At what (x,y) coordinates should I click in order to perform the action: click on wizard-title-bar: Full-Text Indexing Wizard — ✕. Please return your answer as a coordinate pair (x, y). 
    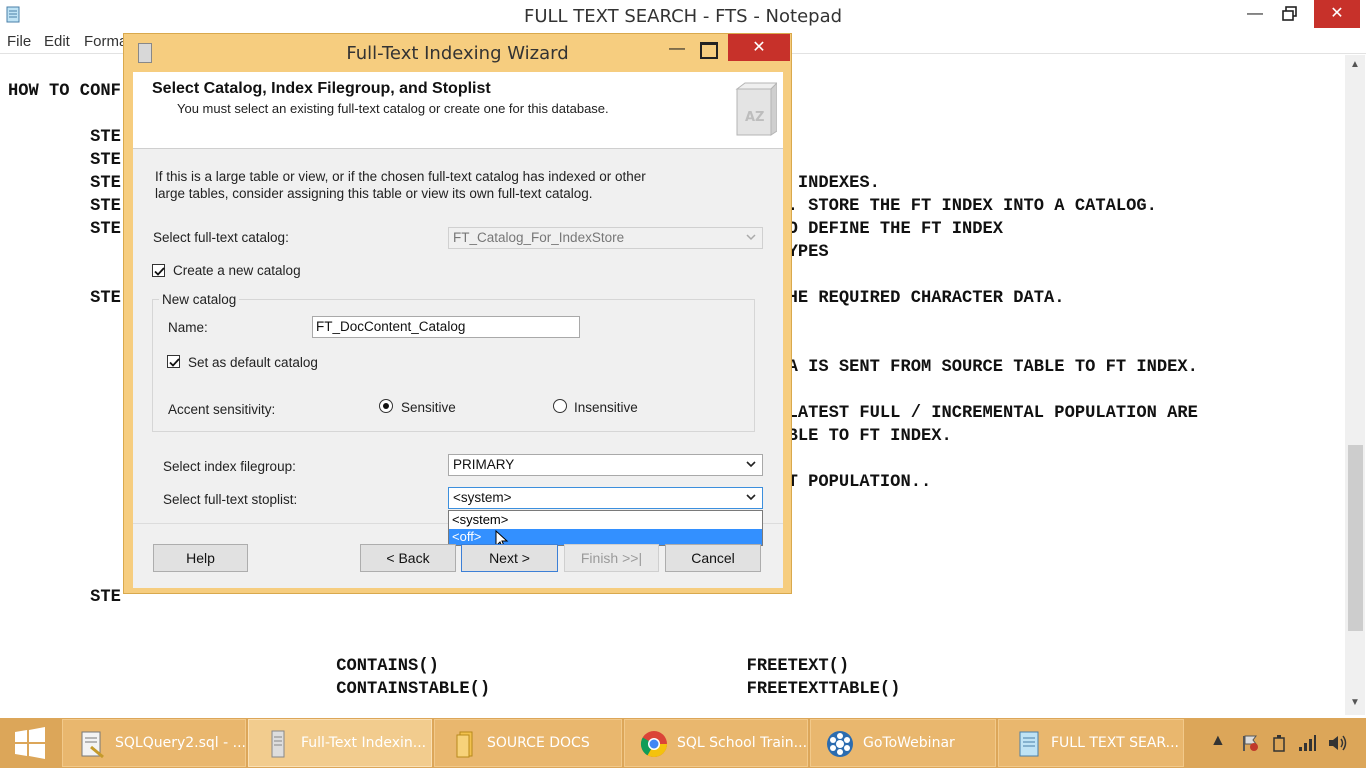
    Looking at the image, I should click on (457, 53).